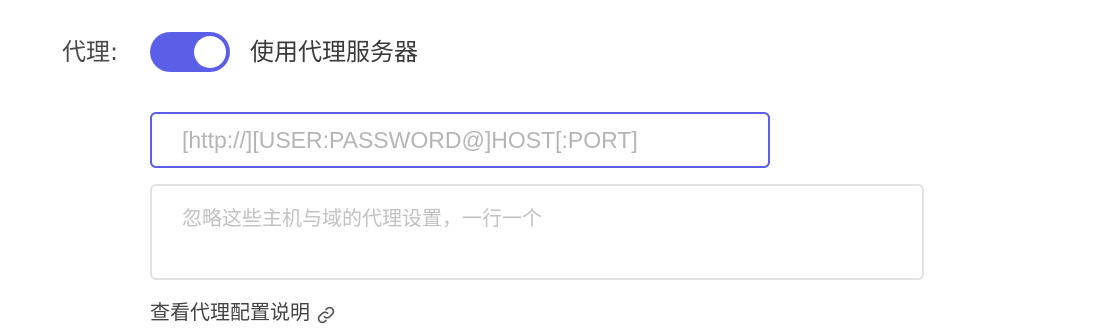 The width and height of the screenshot is (1102, 334). Describe the element at coordinates (90, 52) in the screenshot. I see `proxy-label: 代理:` at that location.